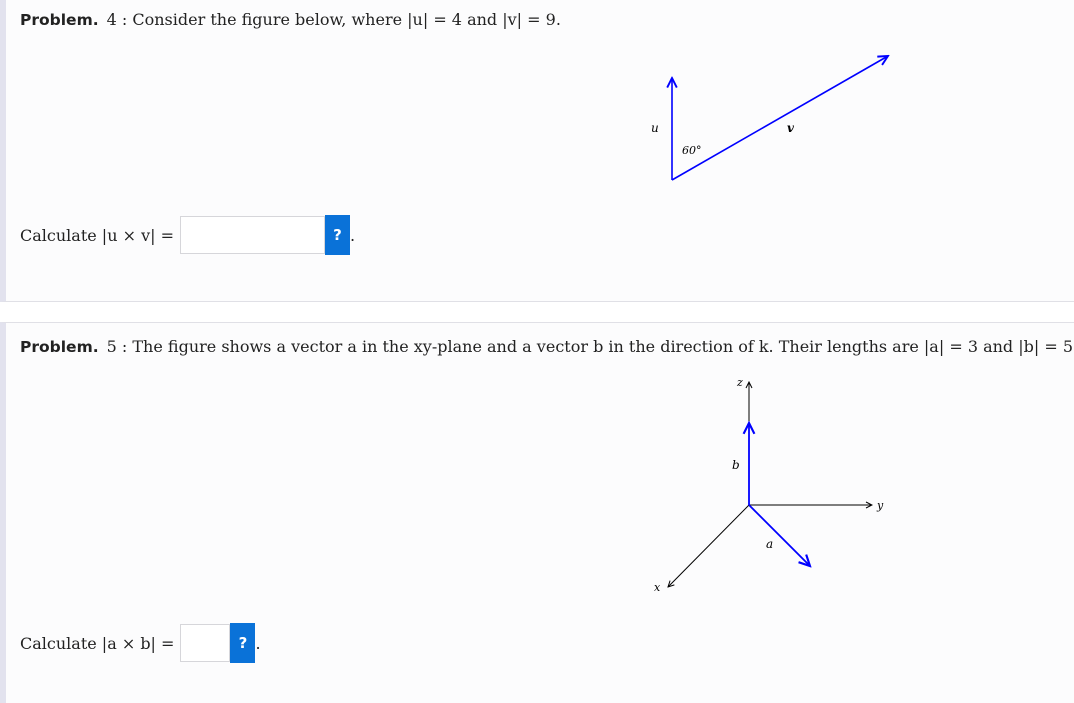 This screenshot has width=1074, height=703. I want to click on vector-figure-1: u v 60°, so click(769, 118).